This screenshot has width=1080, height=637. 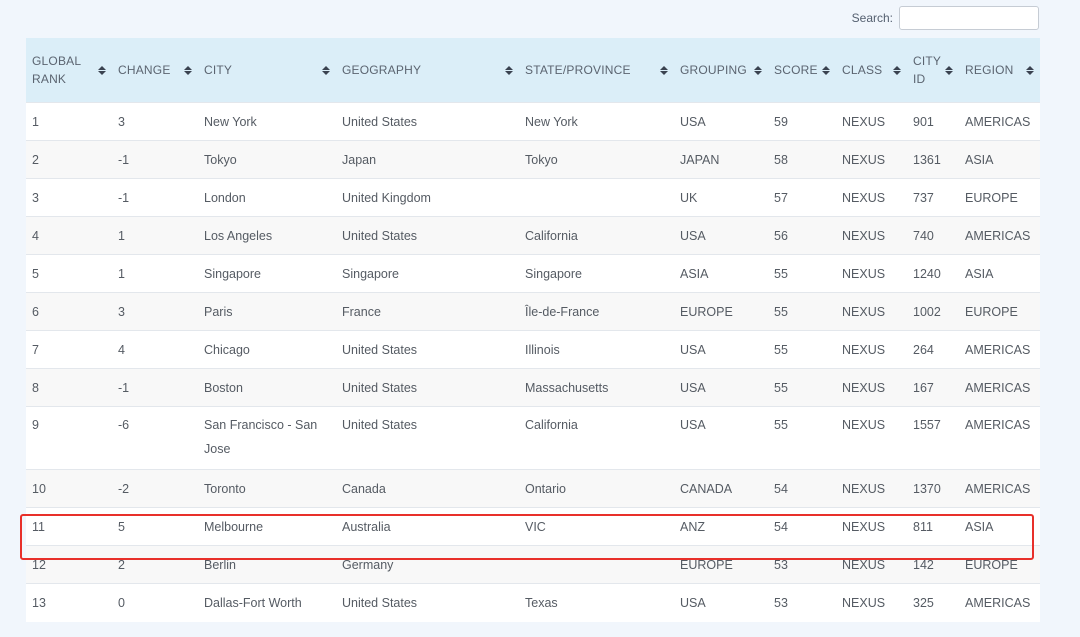 I want to click on cell-rank: 13, so click(x=69, y=602).